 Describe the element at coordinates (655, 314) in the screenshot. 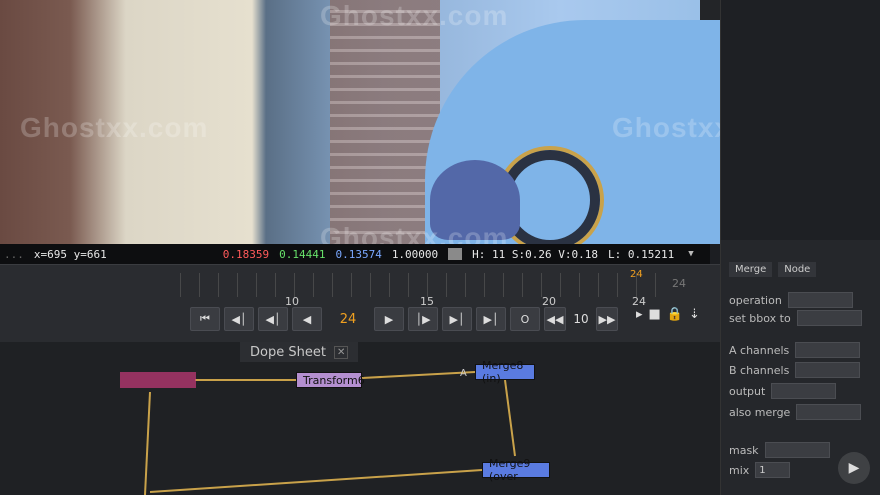

I see `stop-icon: ■` at that location.